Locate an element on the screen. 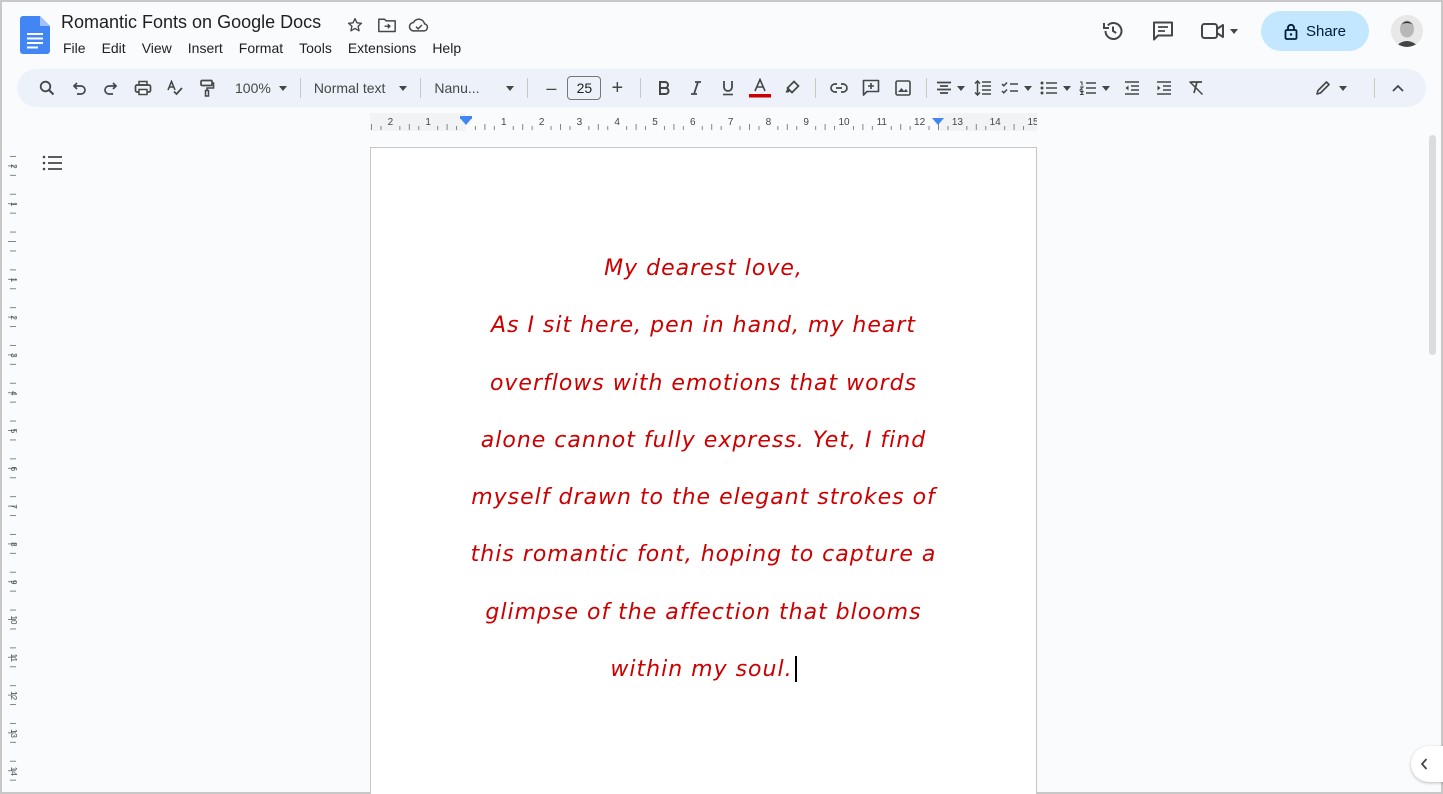  paint-format-button is located at coordinates (207, 88).